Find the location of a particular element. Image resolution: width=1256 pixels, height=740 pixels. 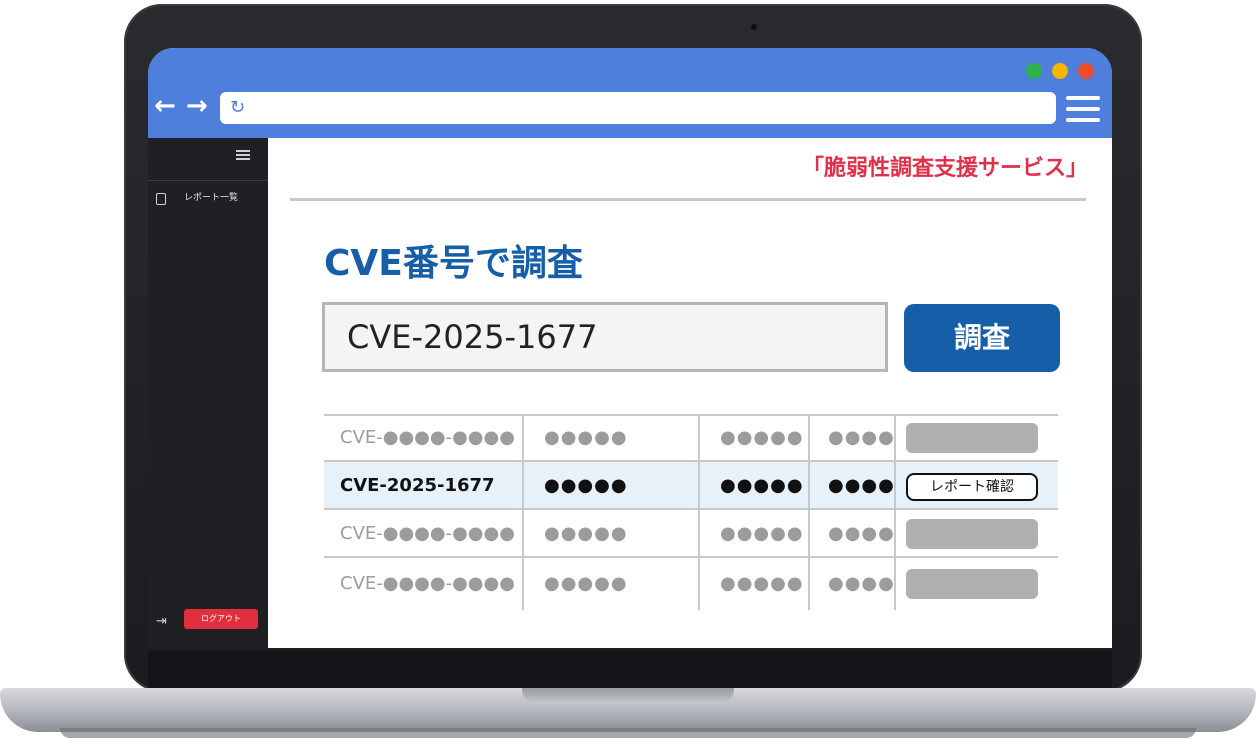

forward-arrow-icon: → is located at coordinates (197, 106).